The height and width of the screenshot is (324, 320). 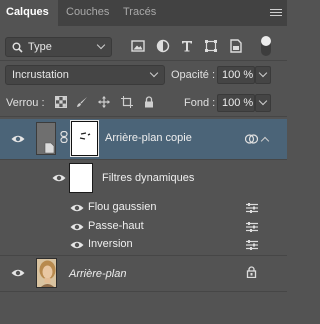 I want to click on blend-mode-select: Incrustation, so click(x=85, y=75).